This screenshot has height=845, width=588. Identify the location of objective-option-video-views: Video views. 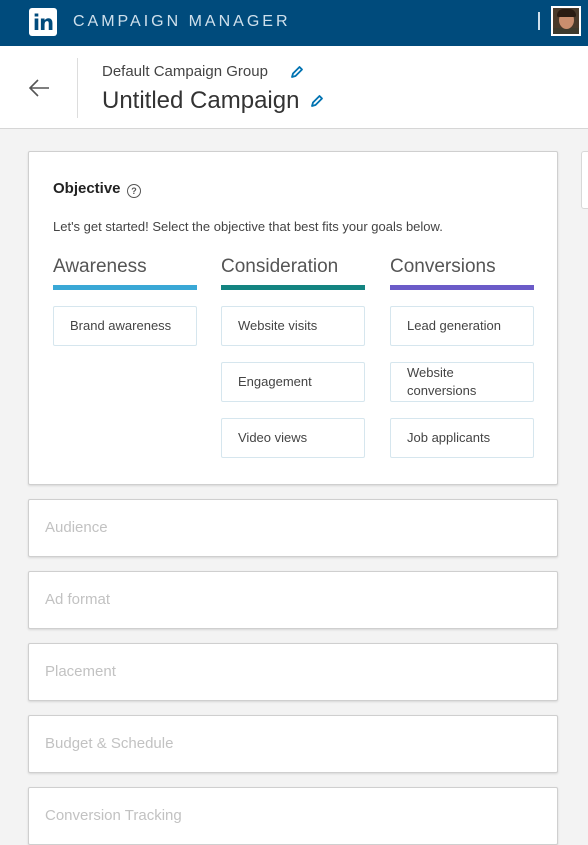
(293, 438).